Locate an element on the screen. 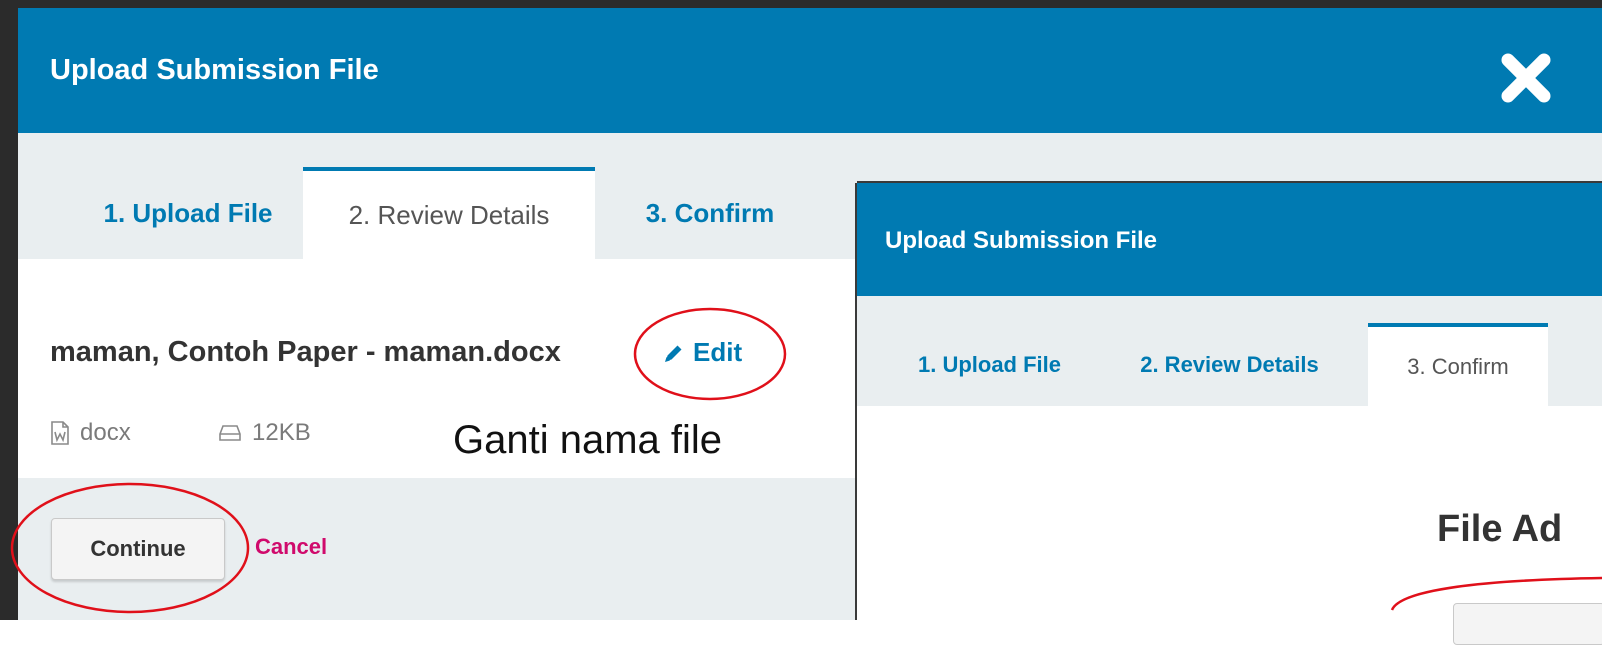 The image size is (1602, 645). close-button is located at coordinates (1526, 78).